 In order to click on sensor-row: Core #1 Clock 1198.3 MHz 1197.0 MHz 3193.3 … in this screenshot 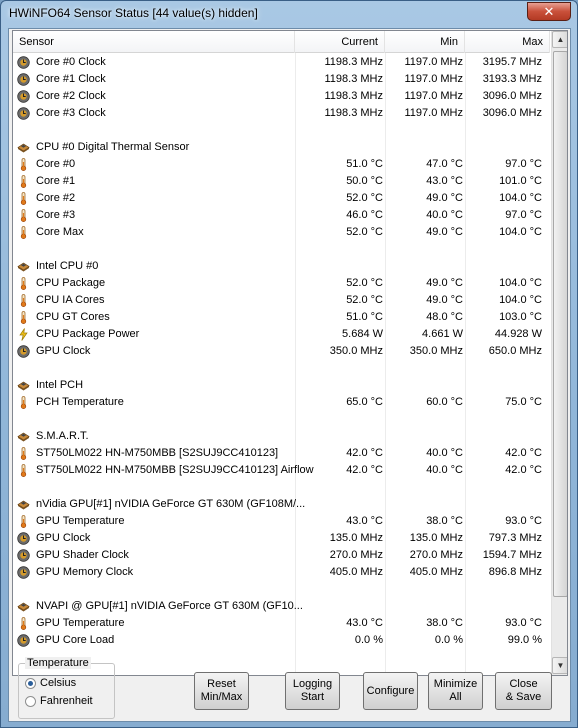, I will do `click(281, 79)`.